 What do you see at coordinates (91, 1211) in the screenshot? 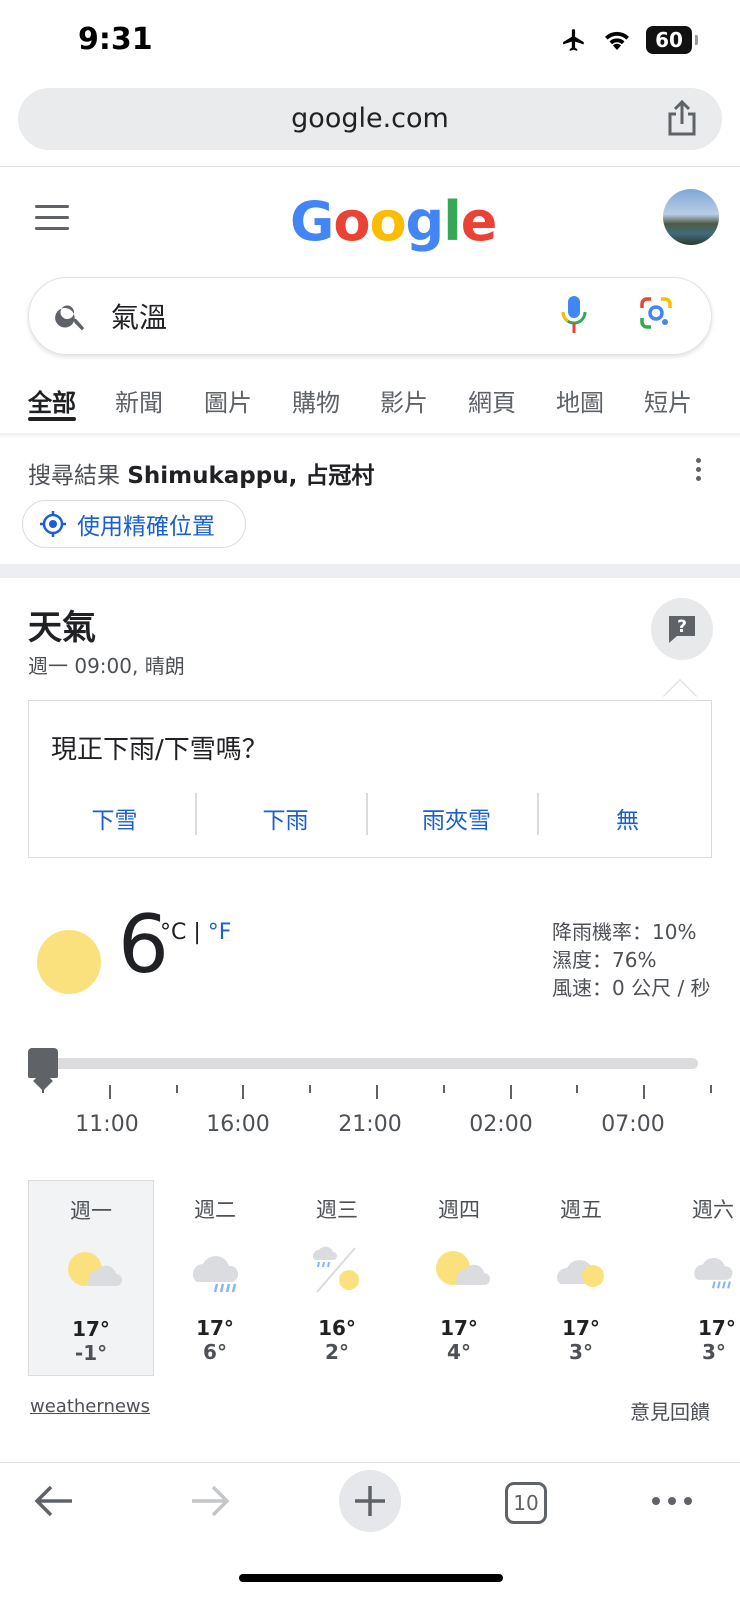
I see `day-name: 週一` at bounding box center [91, 1211].